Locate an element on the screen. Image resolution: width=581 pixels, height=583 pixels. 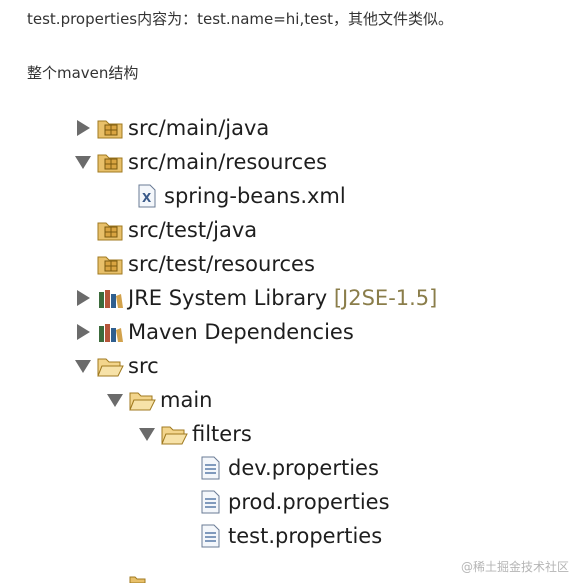
tree-item-label: src/main/resources is located at coordinates (228, 162).